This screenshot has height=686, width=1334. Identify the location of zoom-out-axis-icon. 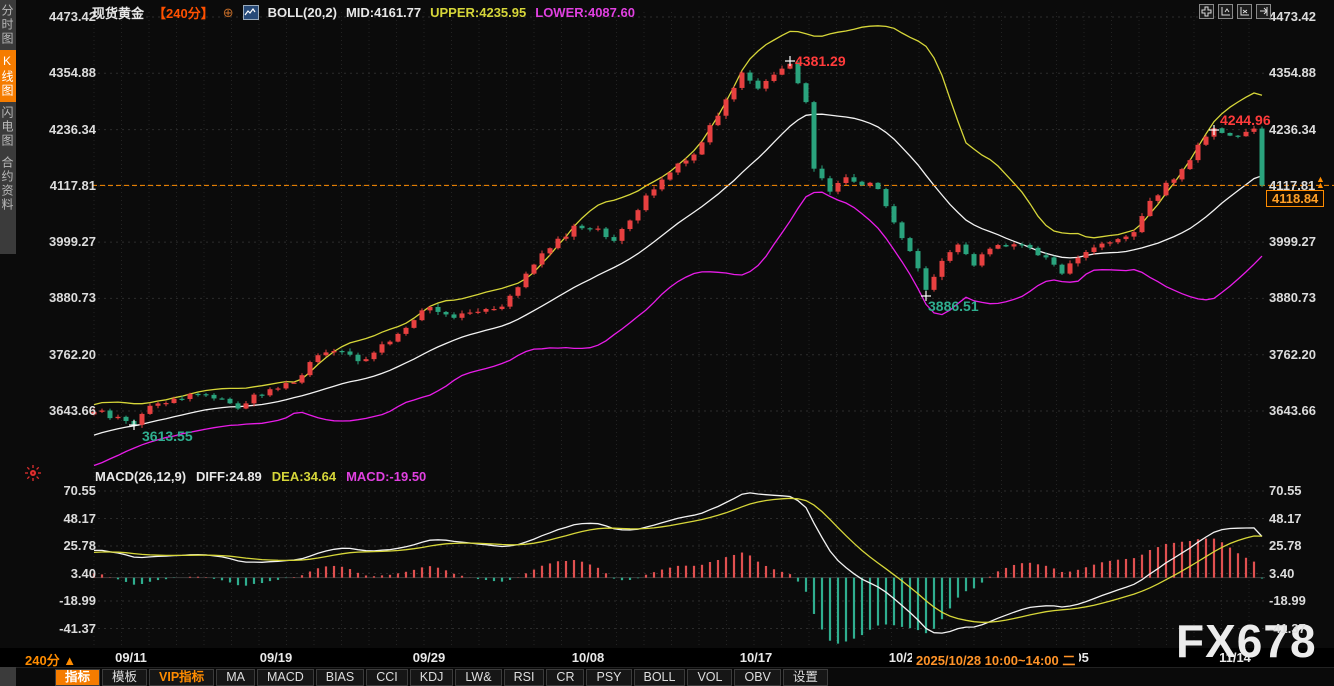
(1244, 11).